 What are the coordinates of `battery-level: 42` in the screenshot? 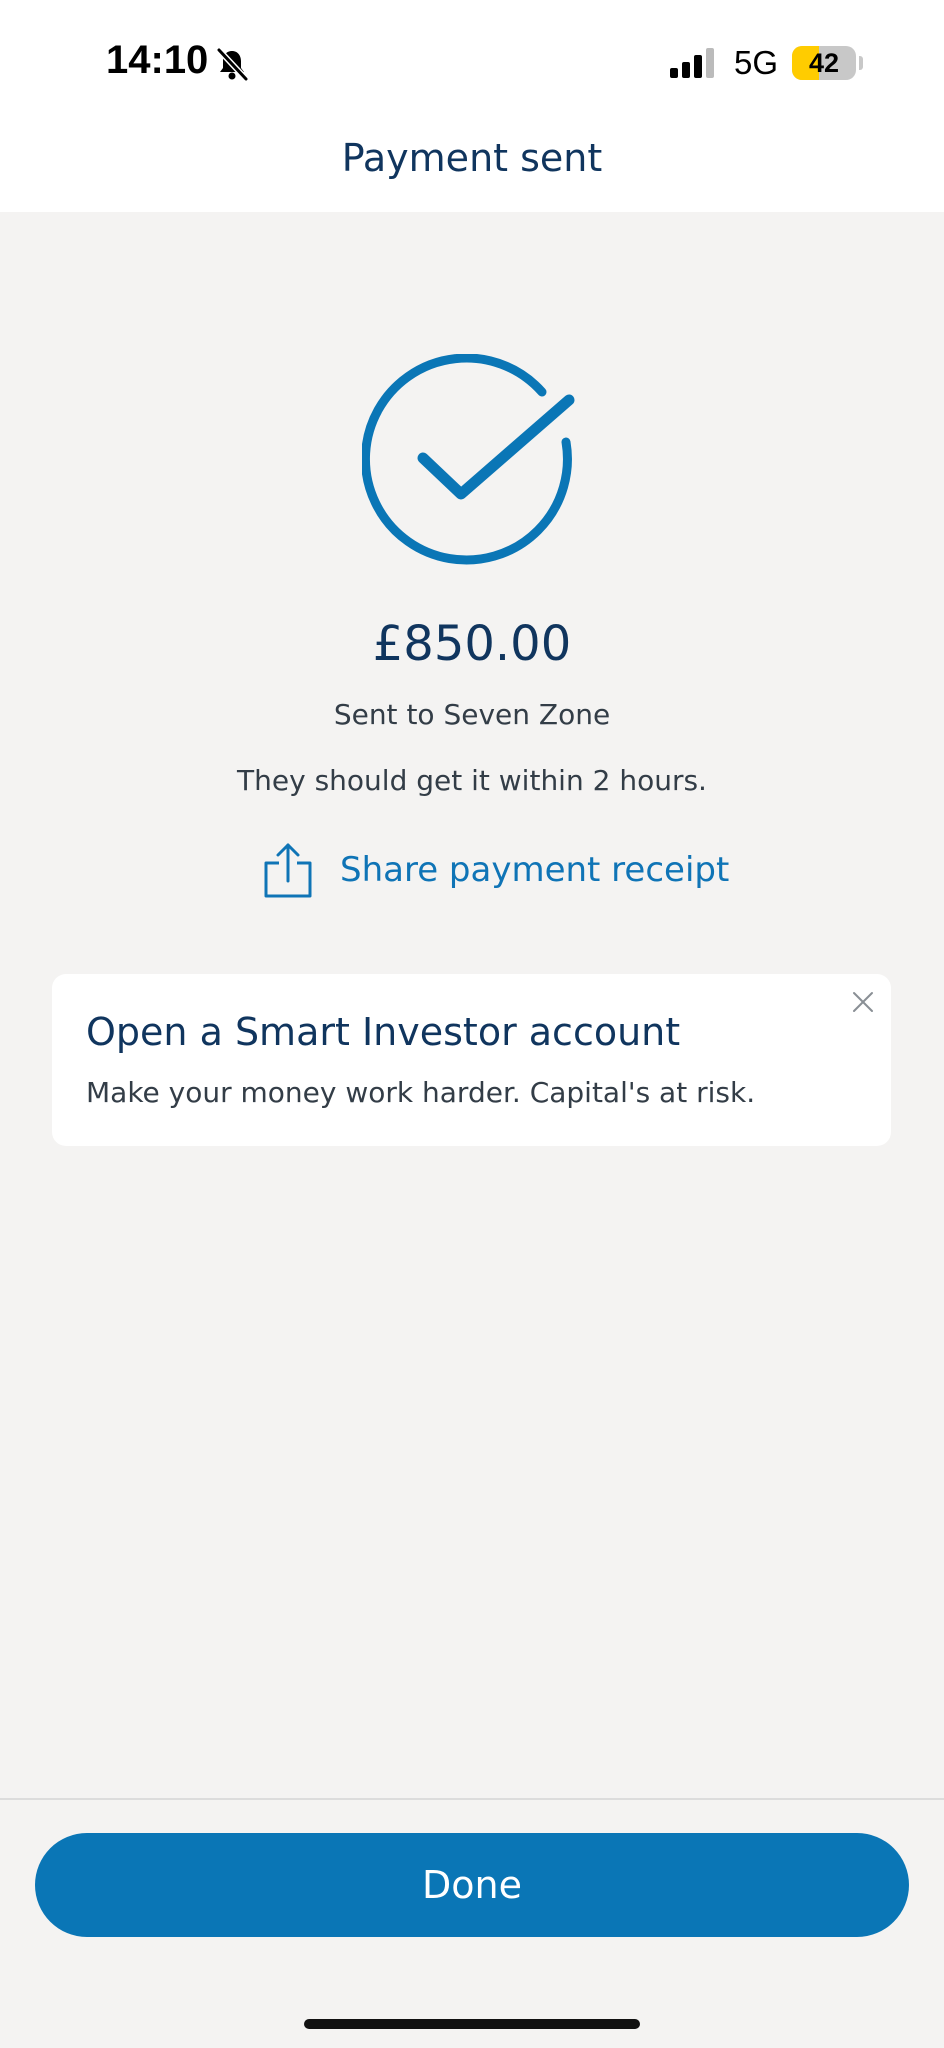 It's located at (824, 63).